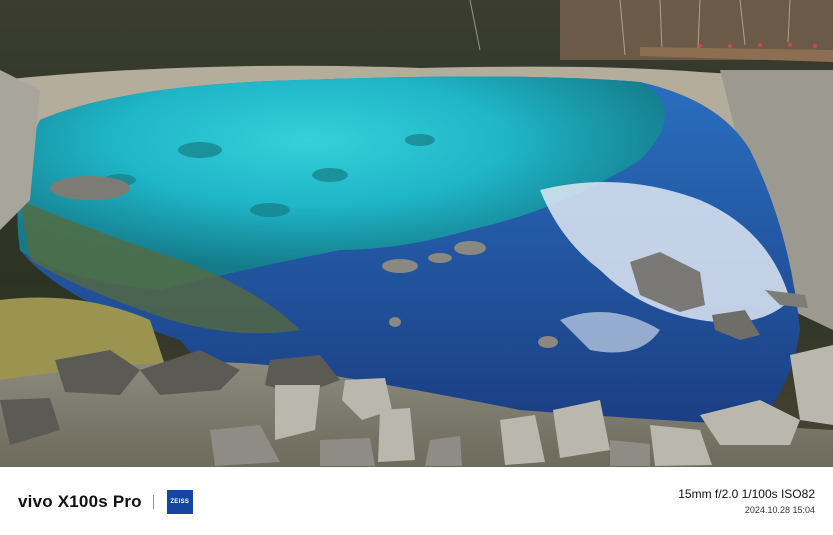 Image resolution: width=833 pixels, height=535 pixels. I want to click on exif-info: 15mm f/2.0 1/100s ISO82 2024.10.28 15:04, so click(746, 501).